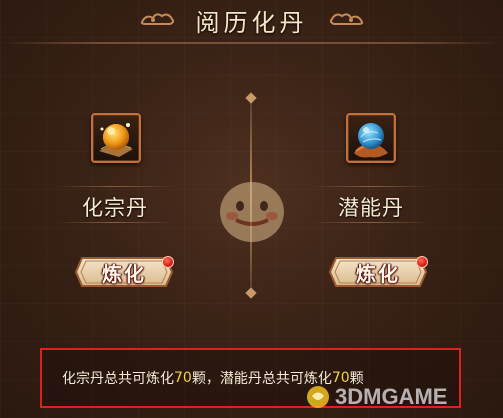  I want to click on refine-button-huazongdan: 炼化, so click(124, 272).